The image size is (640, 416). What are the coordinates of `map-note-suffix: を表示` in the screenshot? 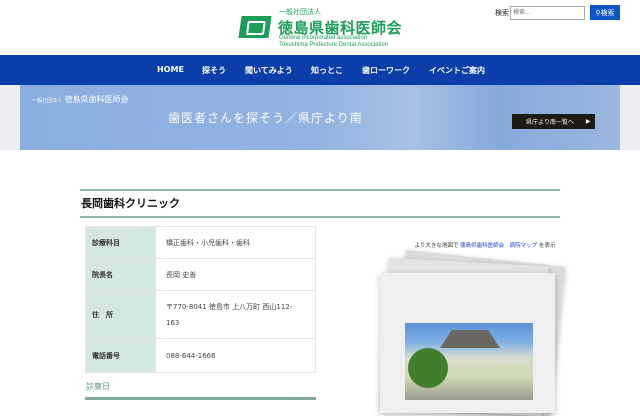 It's located at (547, 246).